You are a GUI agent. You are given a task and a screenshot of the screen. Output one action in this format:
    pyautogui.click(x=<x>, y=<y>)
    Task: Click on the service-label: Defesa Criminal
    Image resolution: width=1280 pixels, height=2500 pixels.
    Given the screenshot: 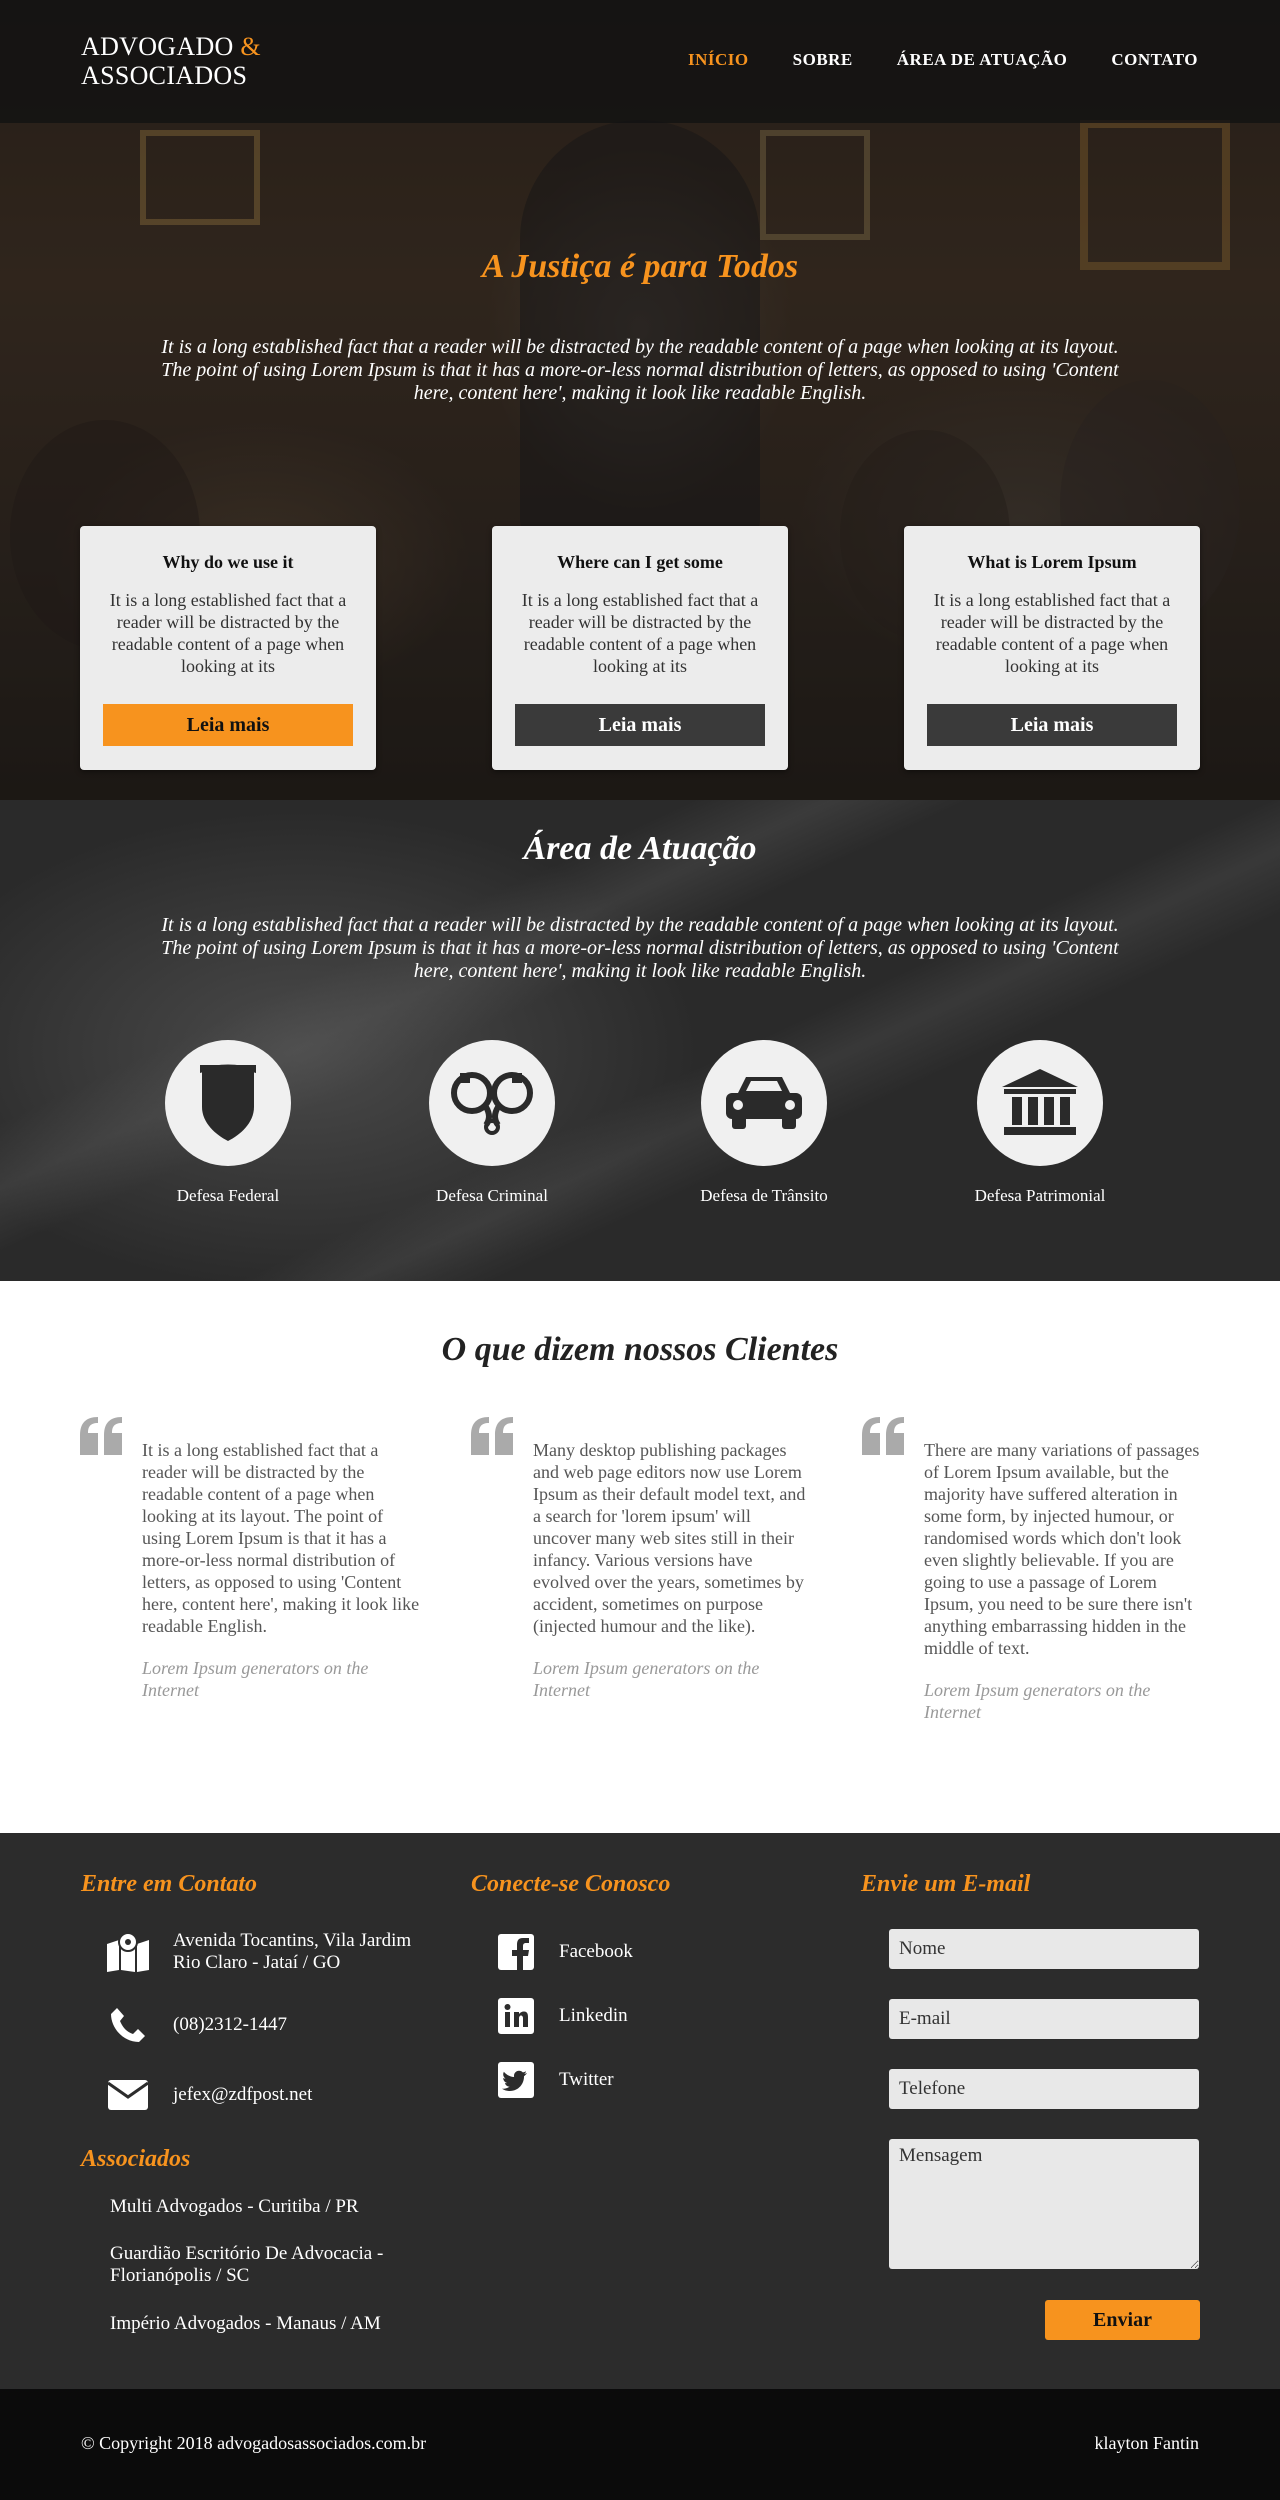 What is the action you would take?
    pyautogui.click(x=492, y=1195)
    